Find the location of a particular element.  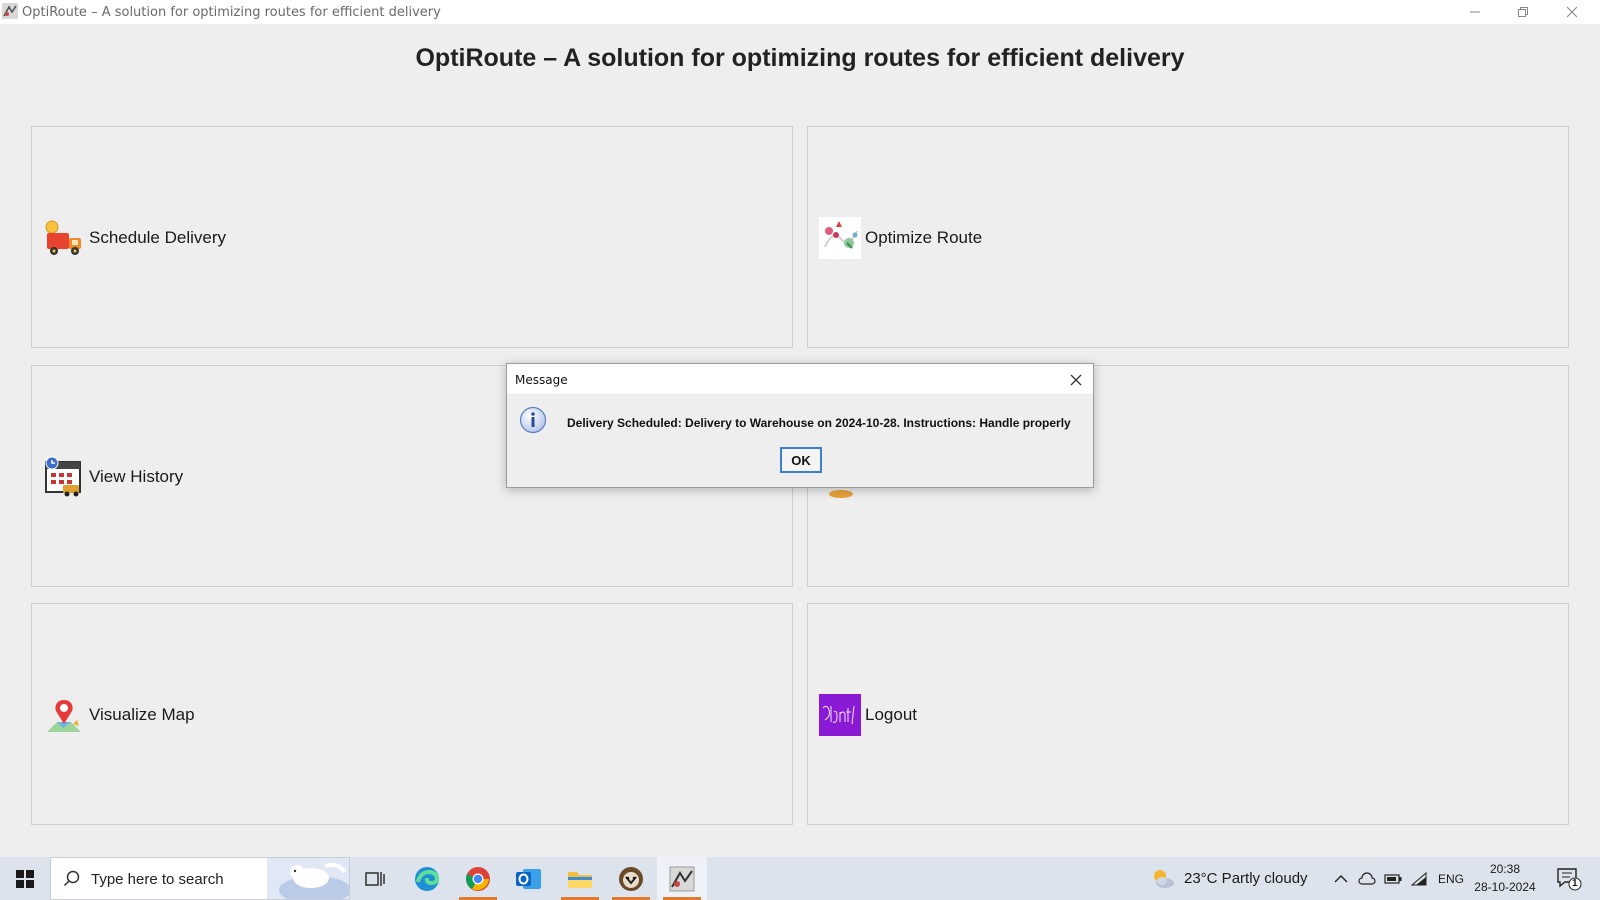

task-view-button is located at coordinates (375, 878).